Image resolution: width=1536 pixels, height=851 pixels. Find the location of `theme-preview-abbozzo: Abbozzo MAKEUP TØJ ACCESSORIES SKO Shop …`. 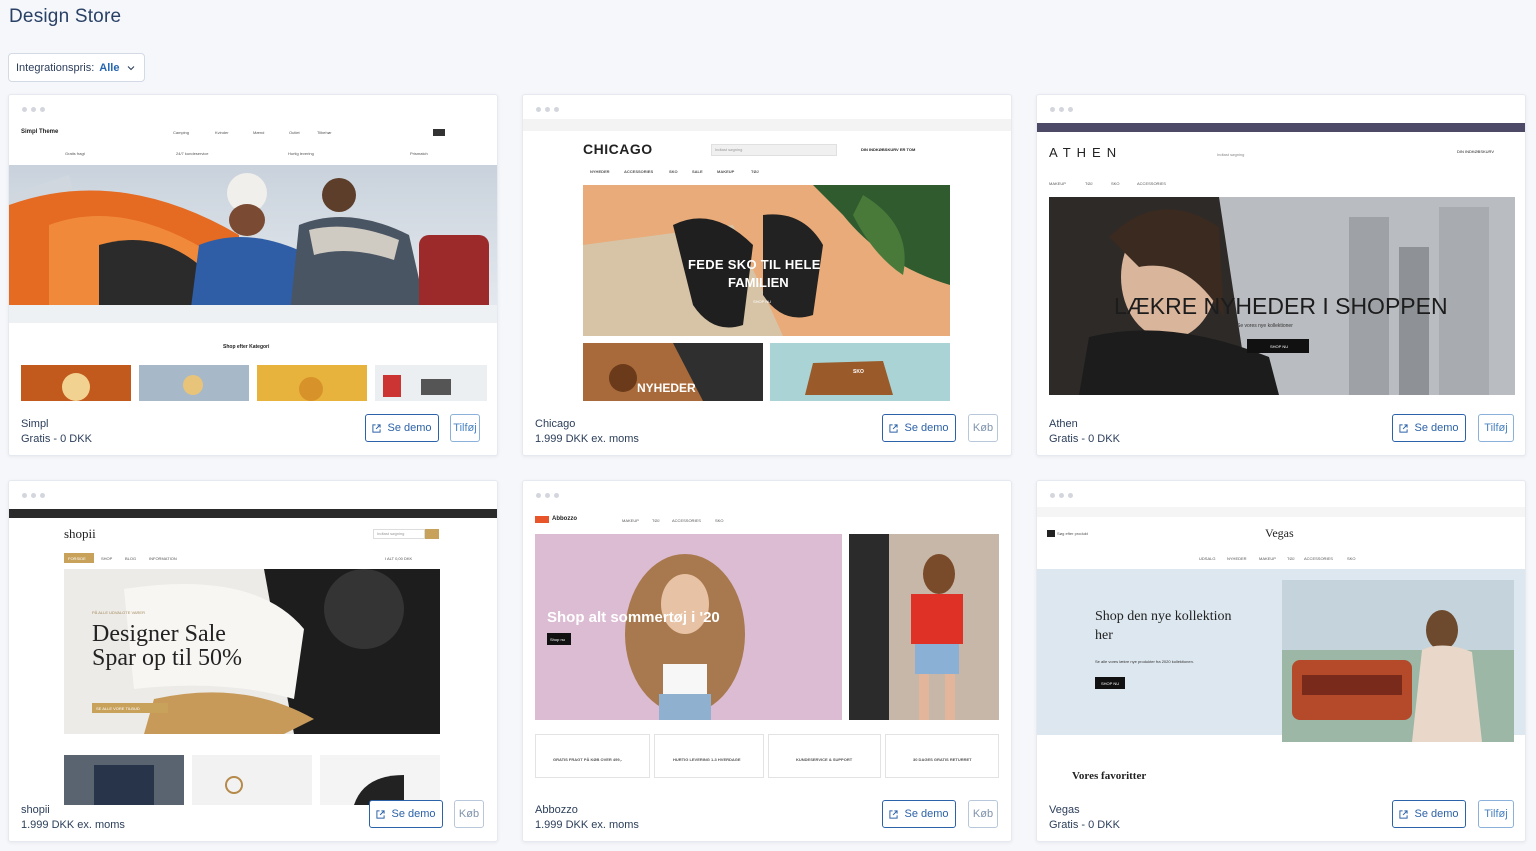

theme-preview-abbozzo: Abbozzo MAKEUP TØJ ACCESSORIES SKO Shop … is located at coordinates (767, 655).